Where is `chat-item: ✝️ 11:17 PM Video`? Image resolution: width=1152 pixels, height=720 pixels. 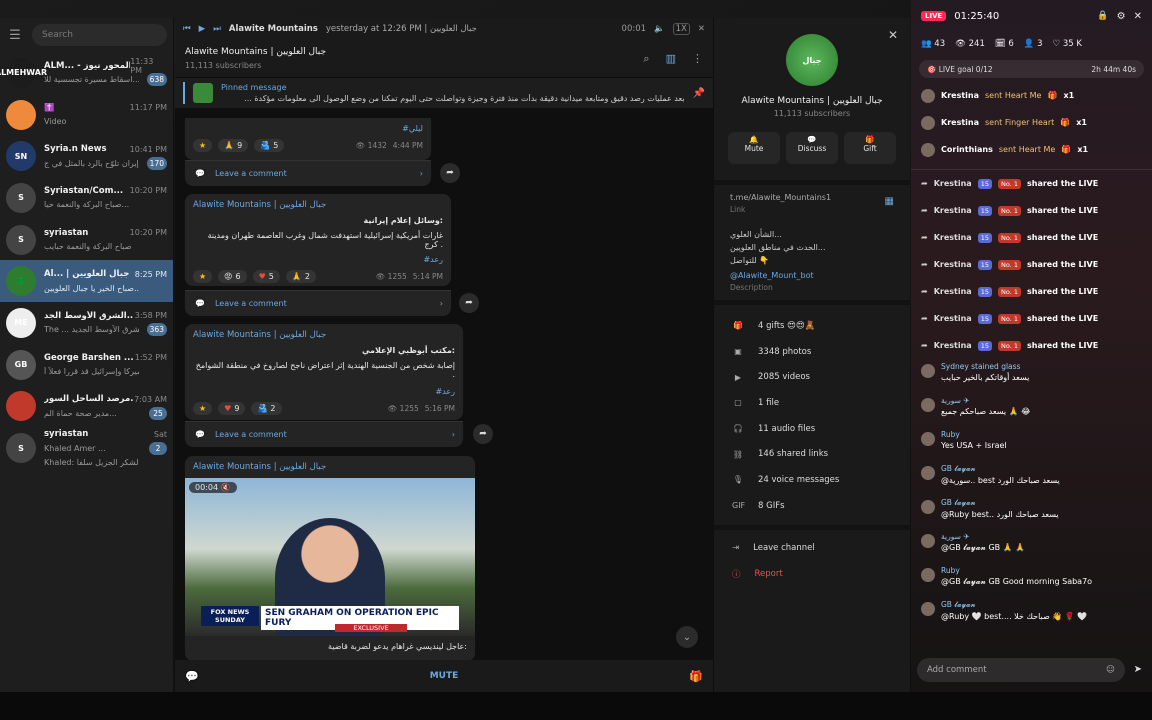 chat-item: ✝️ 11:17 PM Video is located at coordinates (86, 115).